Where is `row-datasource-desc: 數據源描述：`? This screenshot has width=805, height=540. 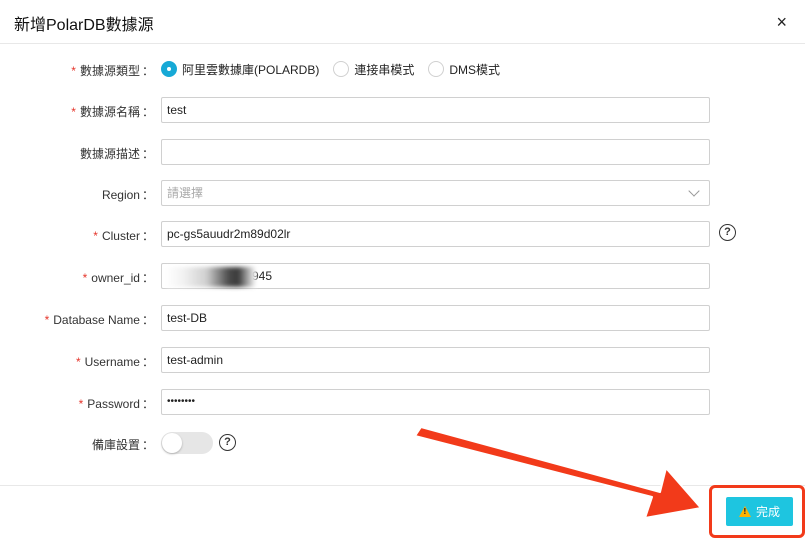 row-datasource-desc: 數據源描述： is located at coordinates (402, 152).